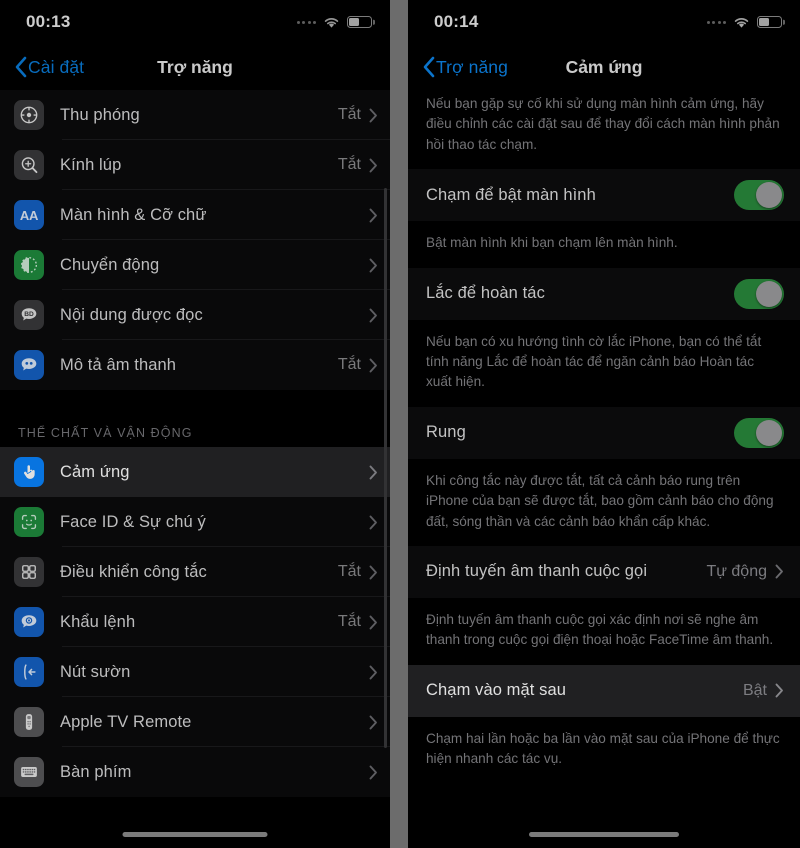 This screenshot has width=800, height=848. Describe the element at coordinates (133, 521) in the screenshot. I see `row-label: Face ID & Sự chú ý` at that location.